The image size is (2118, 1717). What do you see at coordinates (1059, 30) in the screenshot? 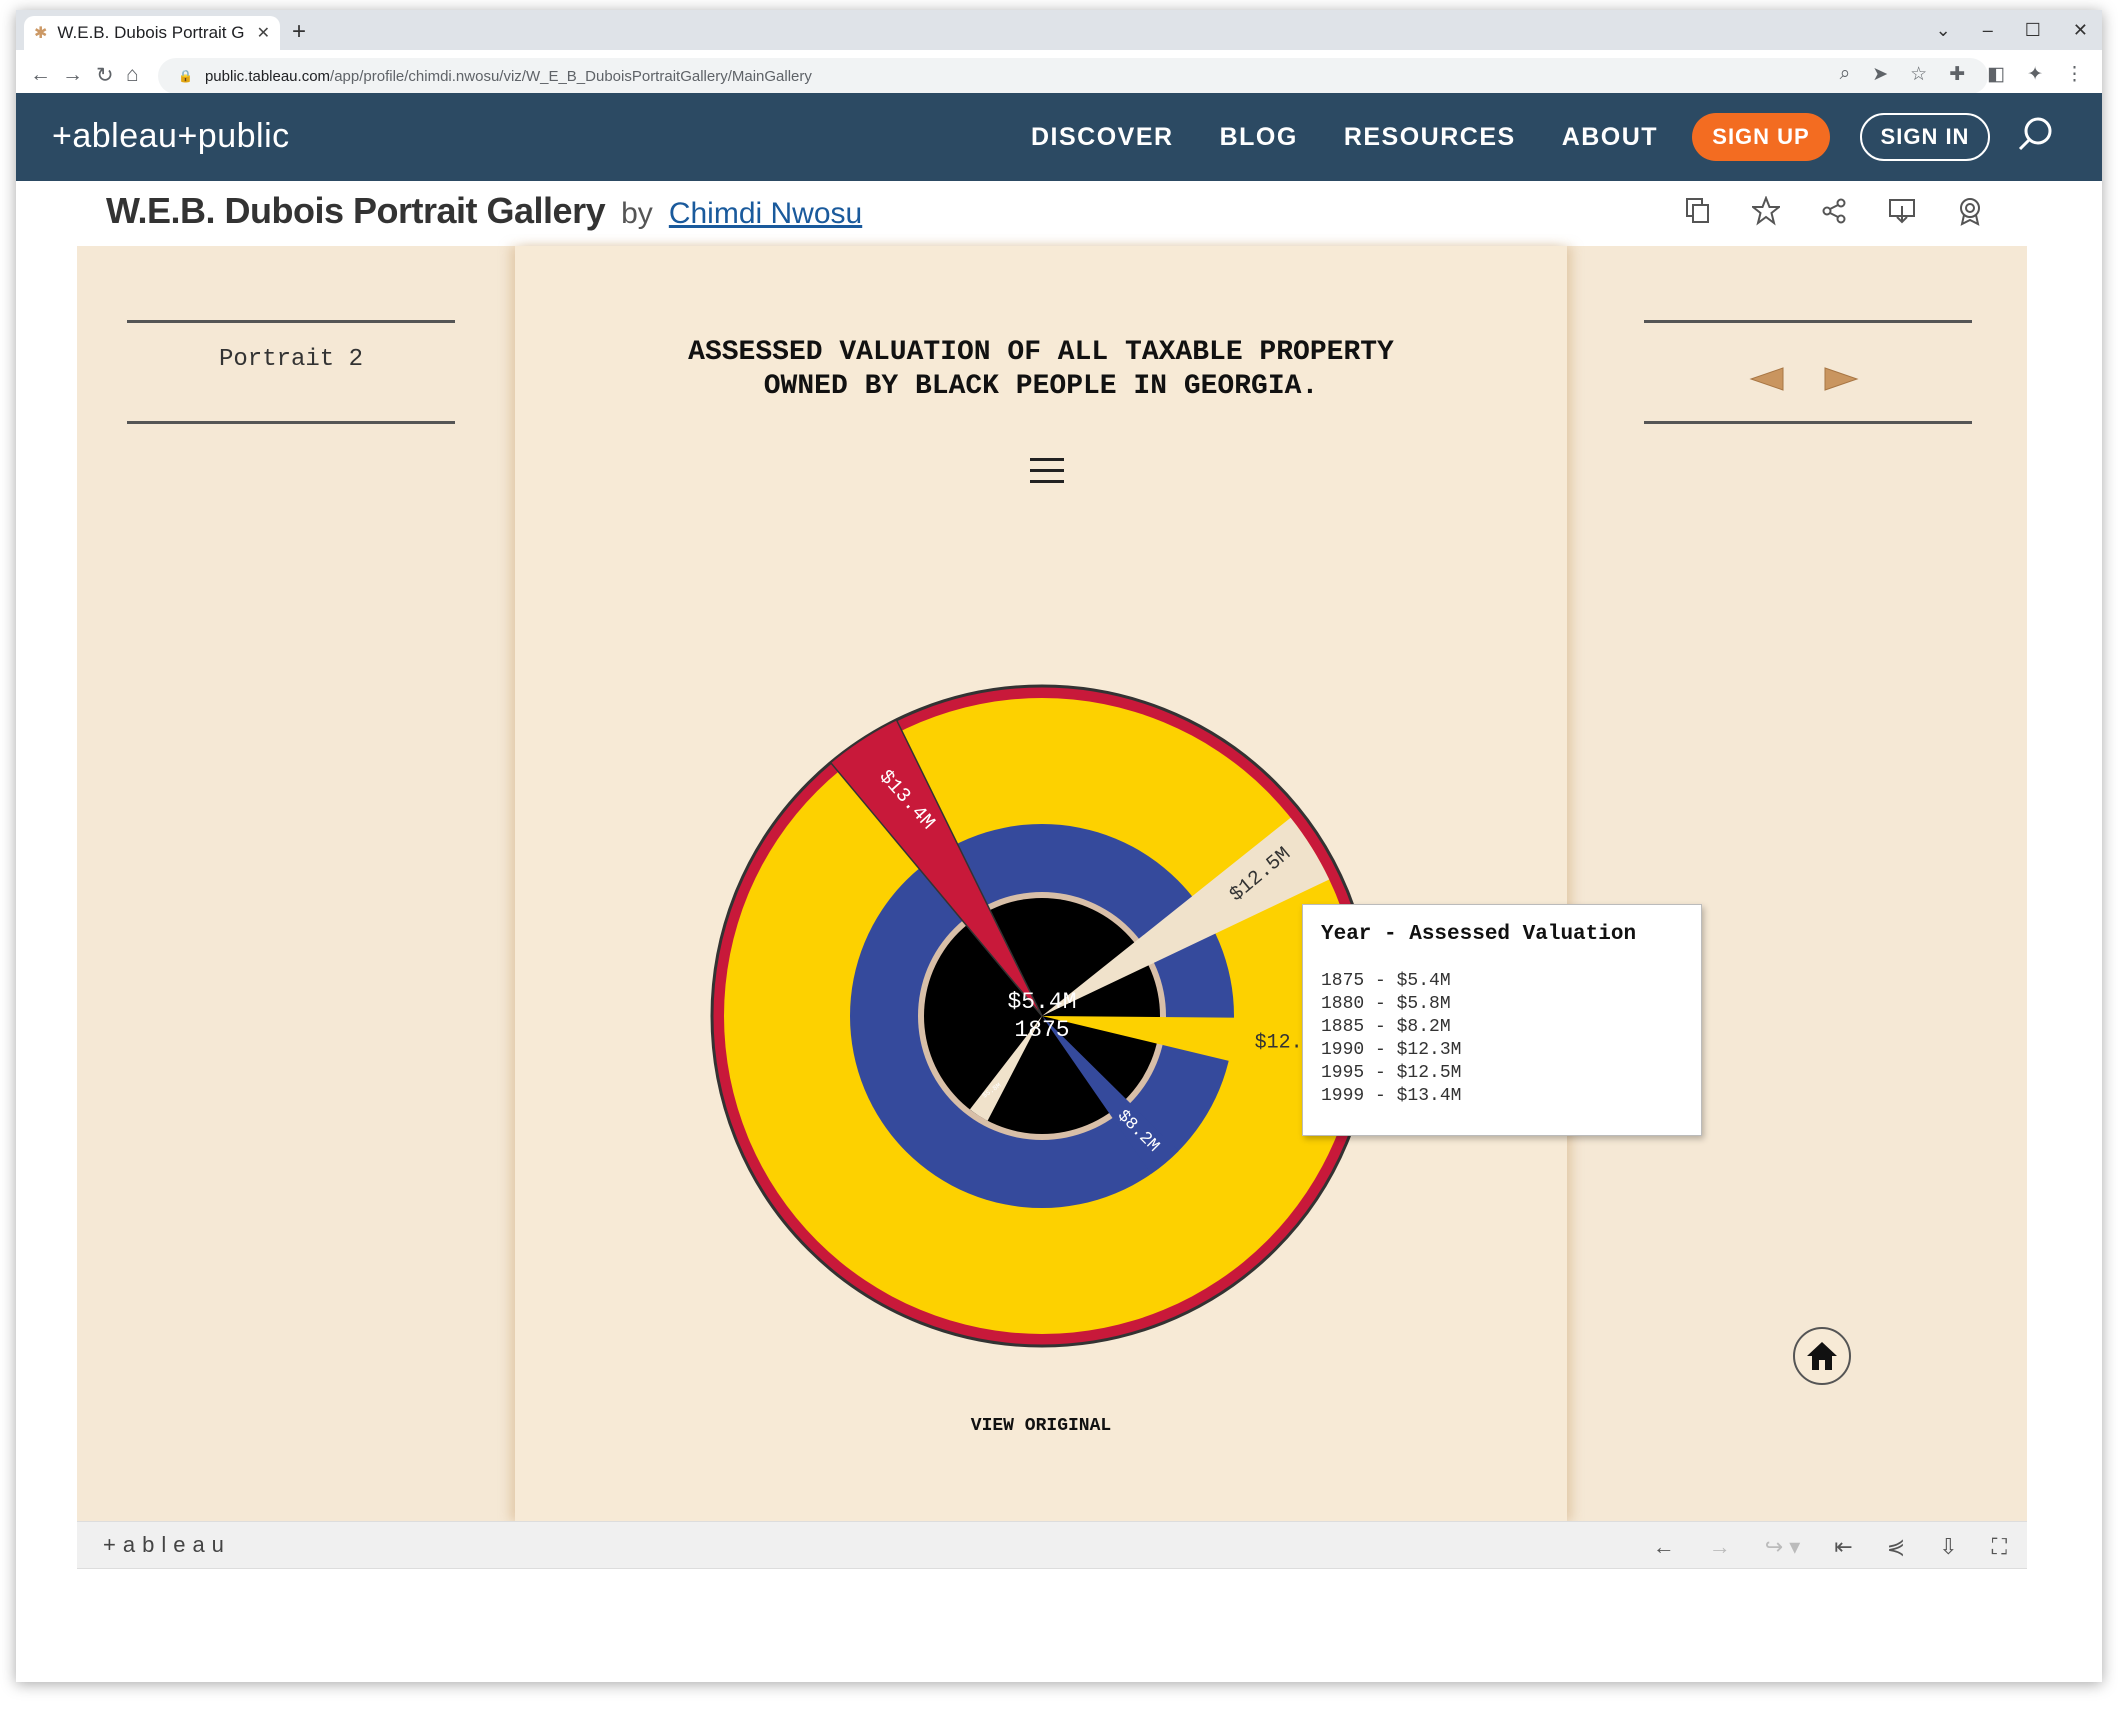
I see `tab-strip: ✱ W.E.B. Dubois Portrait G ✕ + ⌄ – ☐ ✕` at bounding box center [1059, 30].